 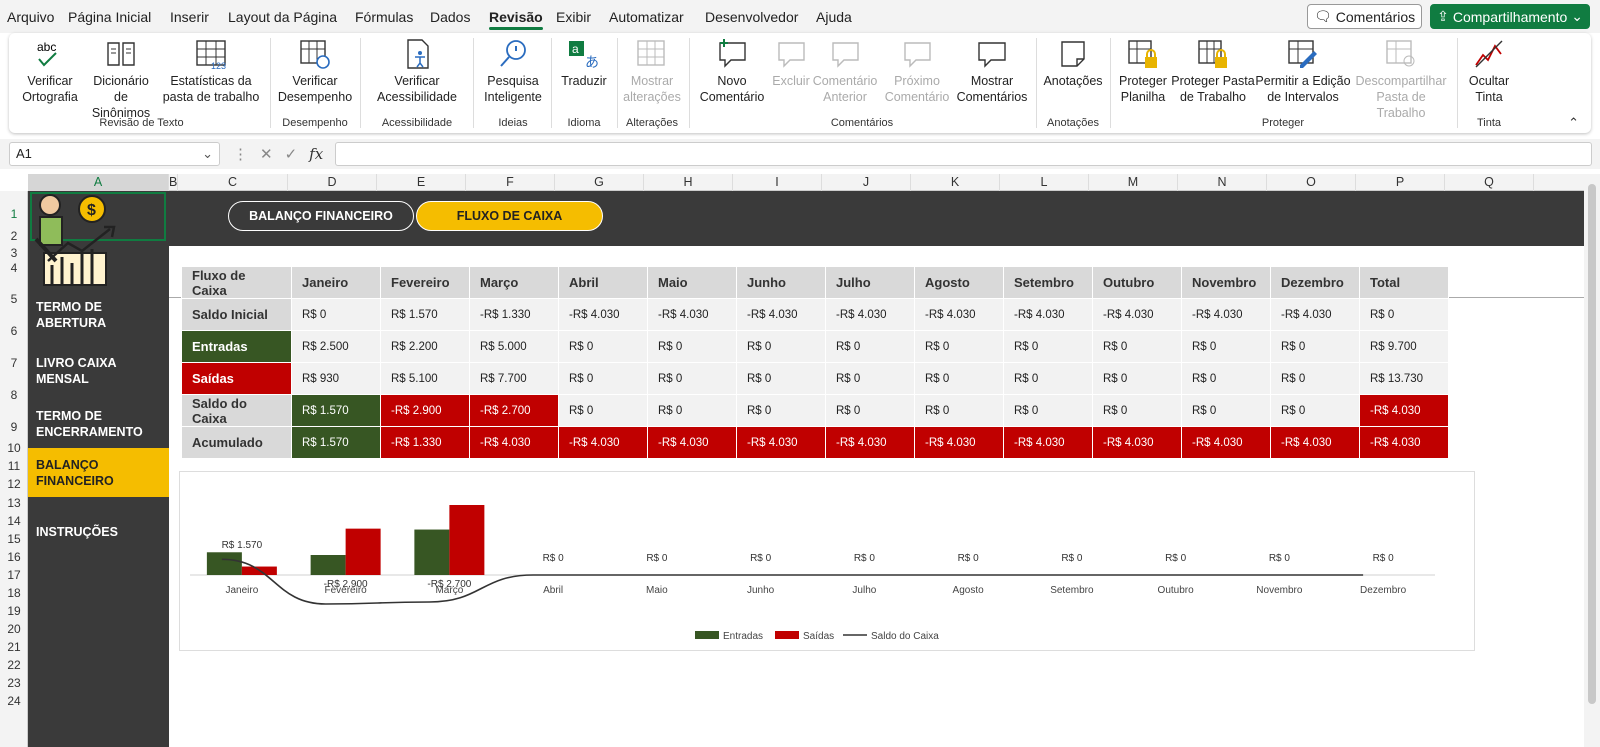 What do you see at coordinates (211, 71) in the screenshot?
I see `workbook-stats-button: 123 Estatísticas da pasta de trabalho` at bounding box center [211, 71].